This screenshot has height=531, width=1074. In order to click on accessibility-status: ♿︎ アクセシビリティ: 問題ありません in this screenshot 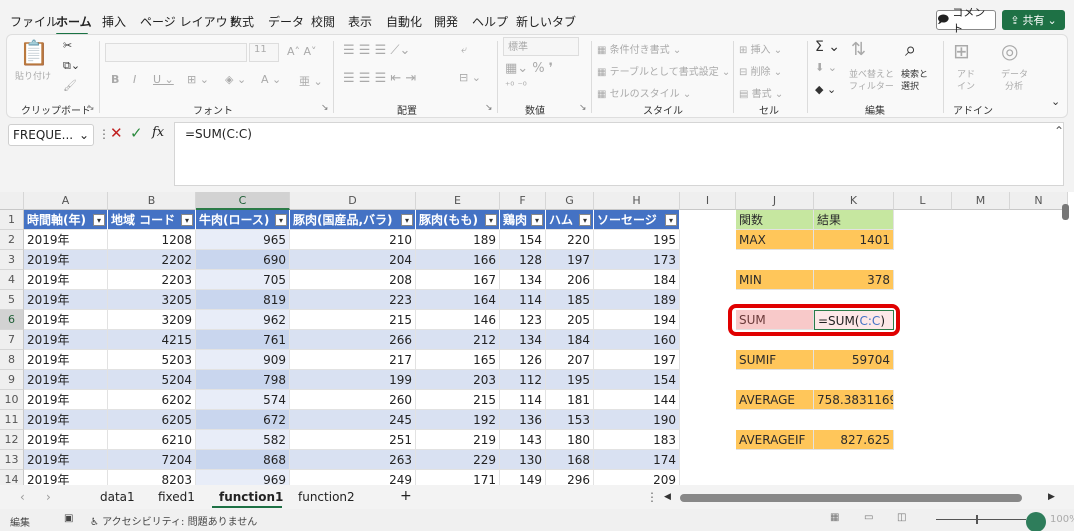, I will do `click(173, 520)`.